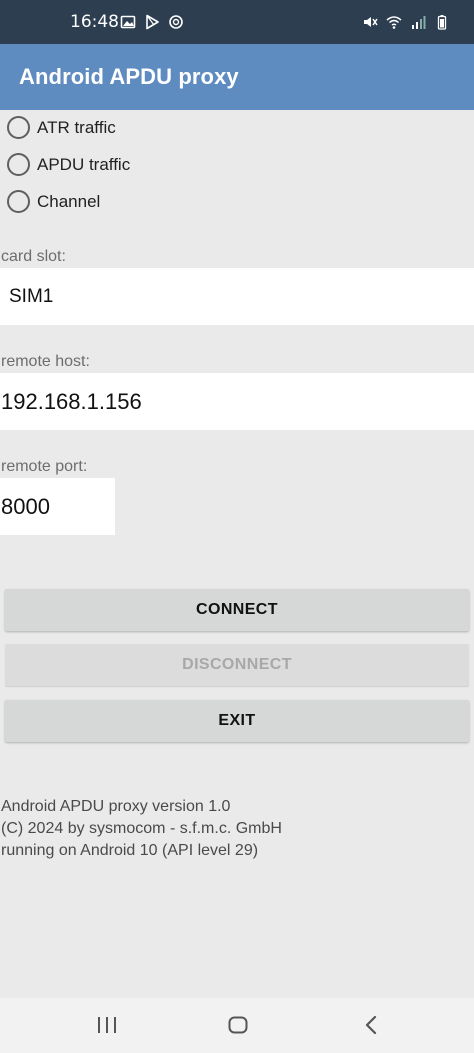  I want to click on status-left-icons, so click(152, 22).